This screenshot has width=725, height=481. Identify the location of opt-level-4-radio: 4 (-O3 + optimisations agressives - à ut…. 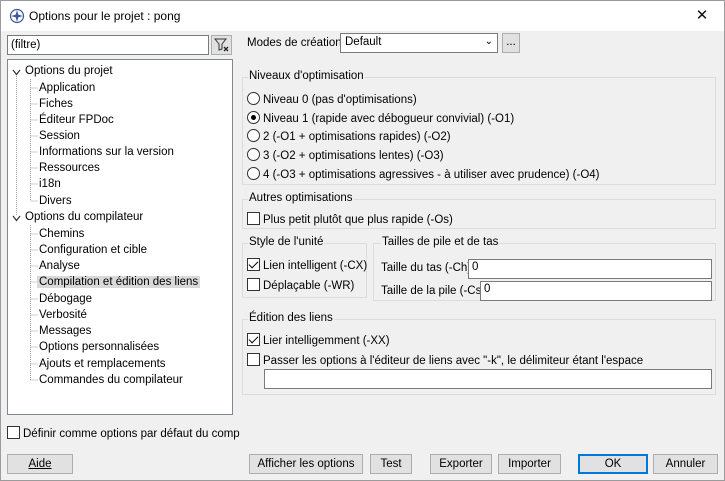
(423, 174).